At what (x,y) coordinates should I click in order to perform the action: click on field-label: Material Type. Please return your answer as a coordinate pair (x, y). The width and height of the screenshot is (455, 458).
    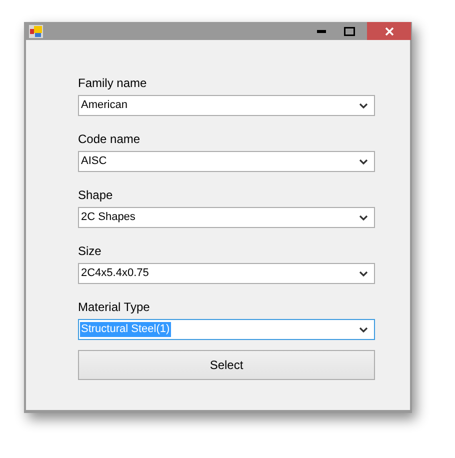
    Looking at the image, I should click on (114, 307).